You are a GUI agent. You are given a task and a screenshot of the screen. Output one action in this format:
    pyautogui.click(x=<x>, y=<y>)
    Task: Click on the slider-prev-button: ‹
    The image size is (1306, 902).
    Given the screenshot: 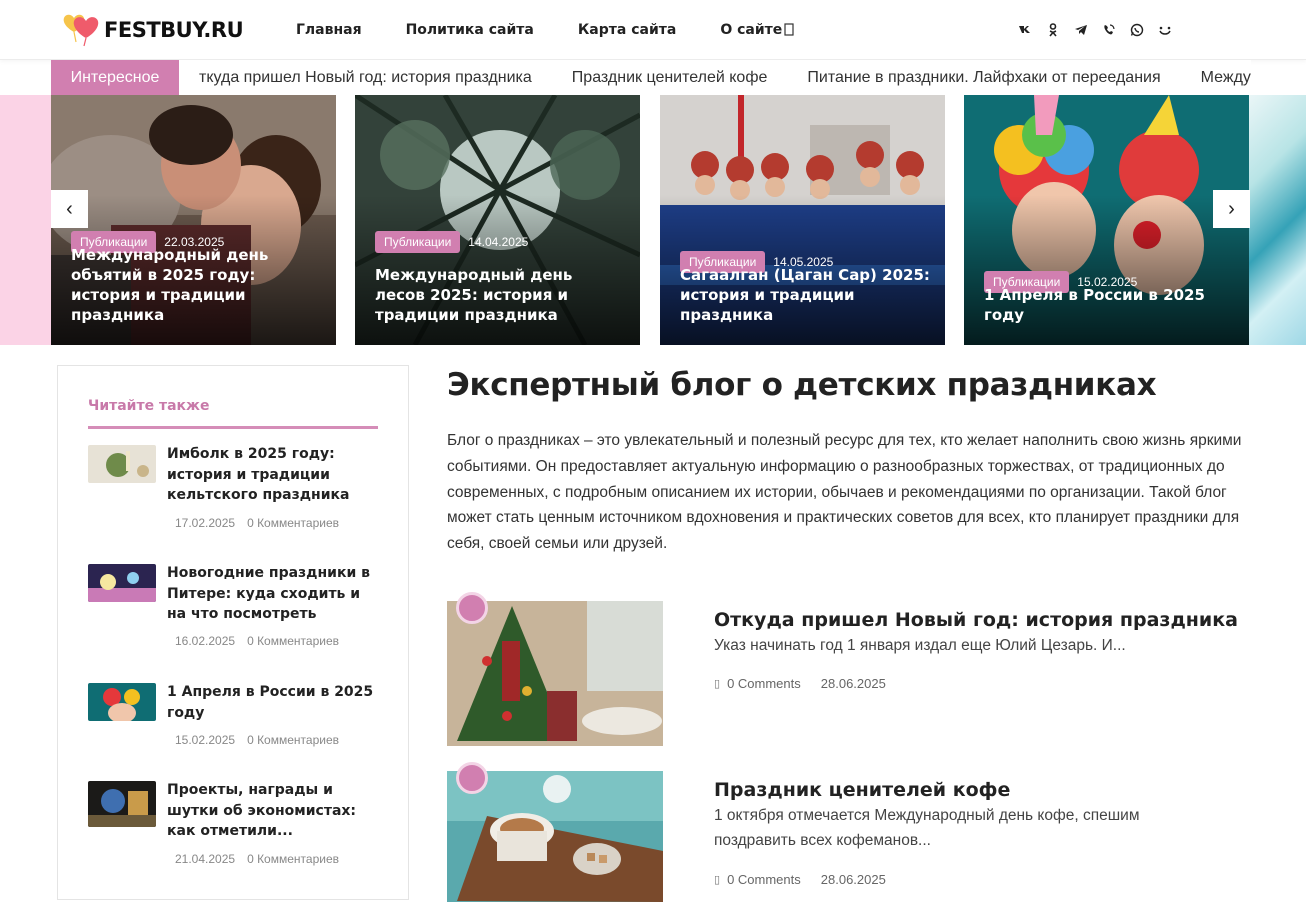 What is the action you would take?
    pyautogui.click(x=69, y=209)
    